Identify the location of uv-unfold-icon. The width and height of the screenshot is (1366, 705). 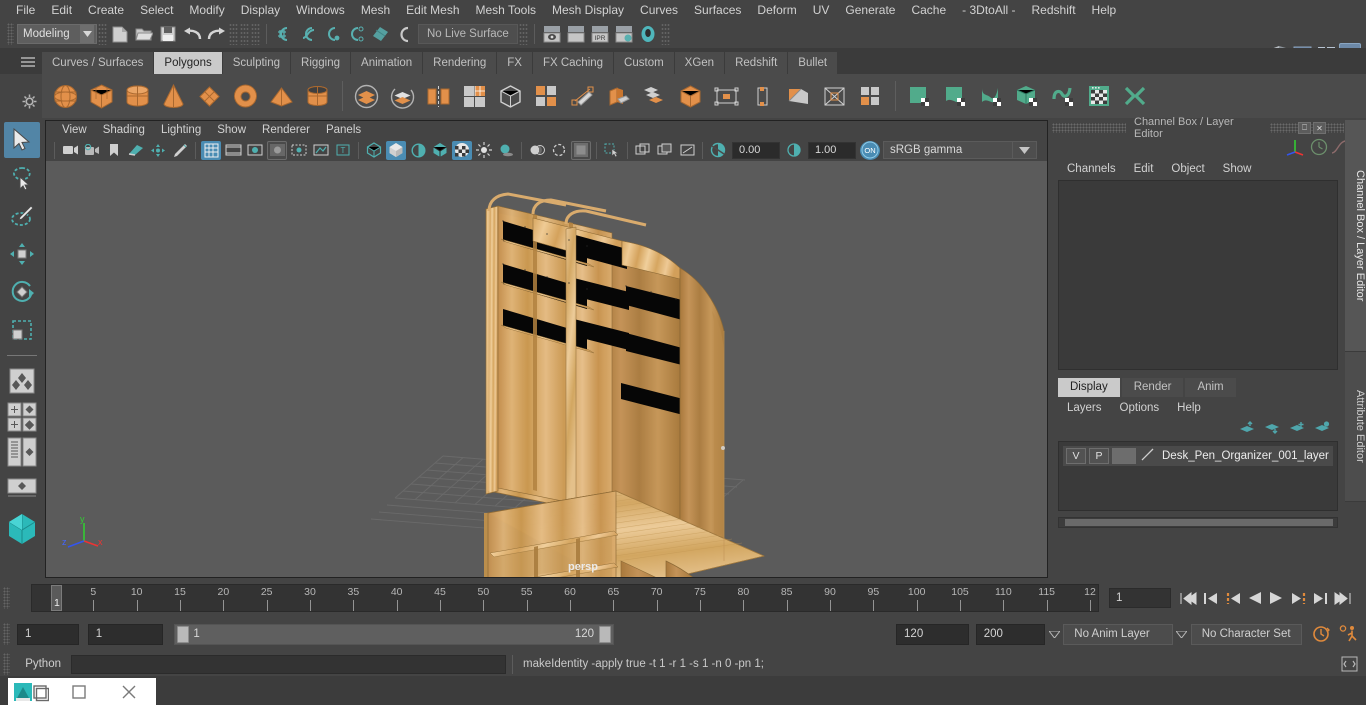
(1135, 96).